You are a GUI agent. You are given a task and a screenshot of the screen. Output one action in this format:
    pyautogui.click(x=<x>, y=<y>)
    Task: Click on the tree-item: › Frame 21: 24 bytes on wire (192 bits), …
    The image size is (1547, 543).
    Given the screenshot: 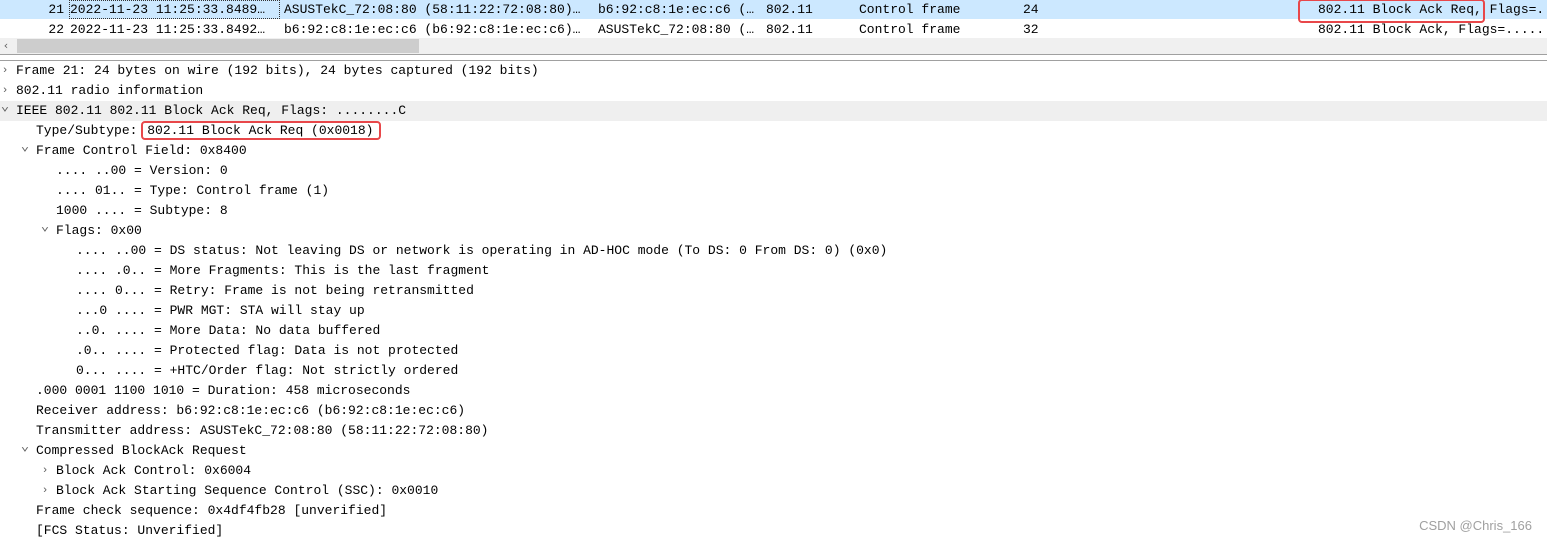 What is the action you would take?
    pyautogui.click(x=773, y=71)
    